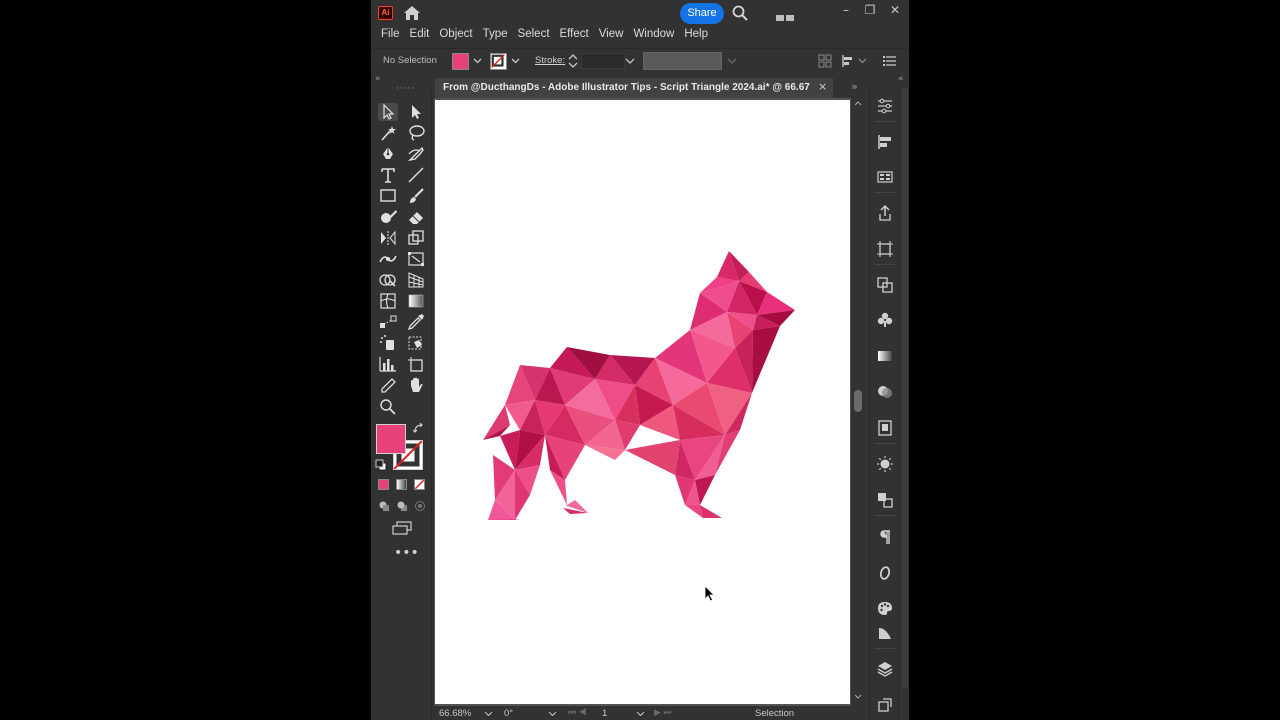  What do you see at coordinates (885, 537) in the screenshot?
I see `paragraph-icon` at bounding box center [885, 537].